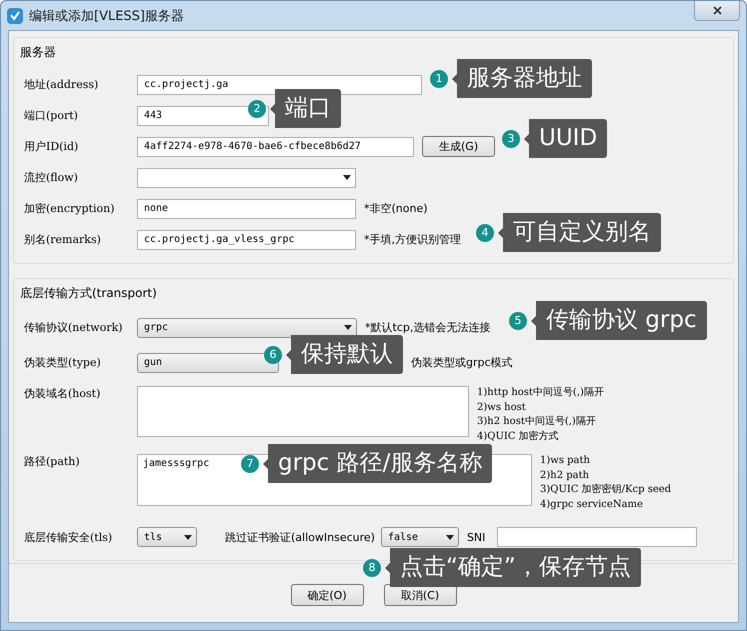 The image size is (747, 631). Describe the element at coordinates (459, 146) in the screenshot. I see `generate-button: 生成(G)` at that location.